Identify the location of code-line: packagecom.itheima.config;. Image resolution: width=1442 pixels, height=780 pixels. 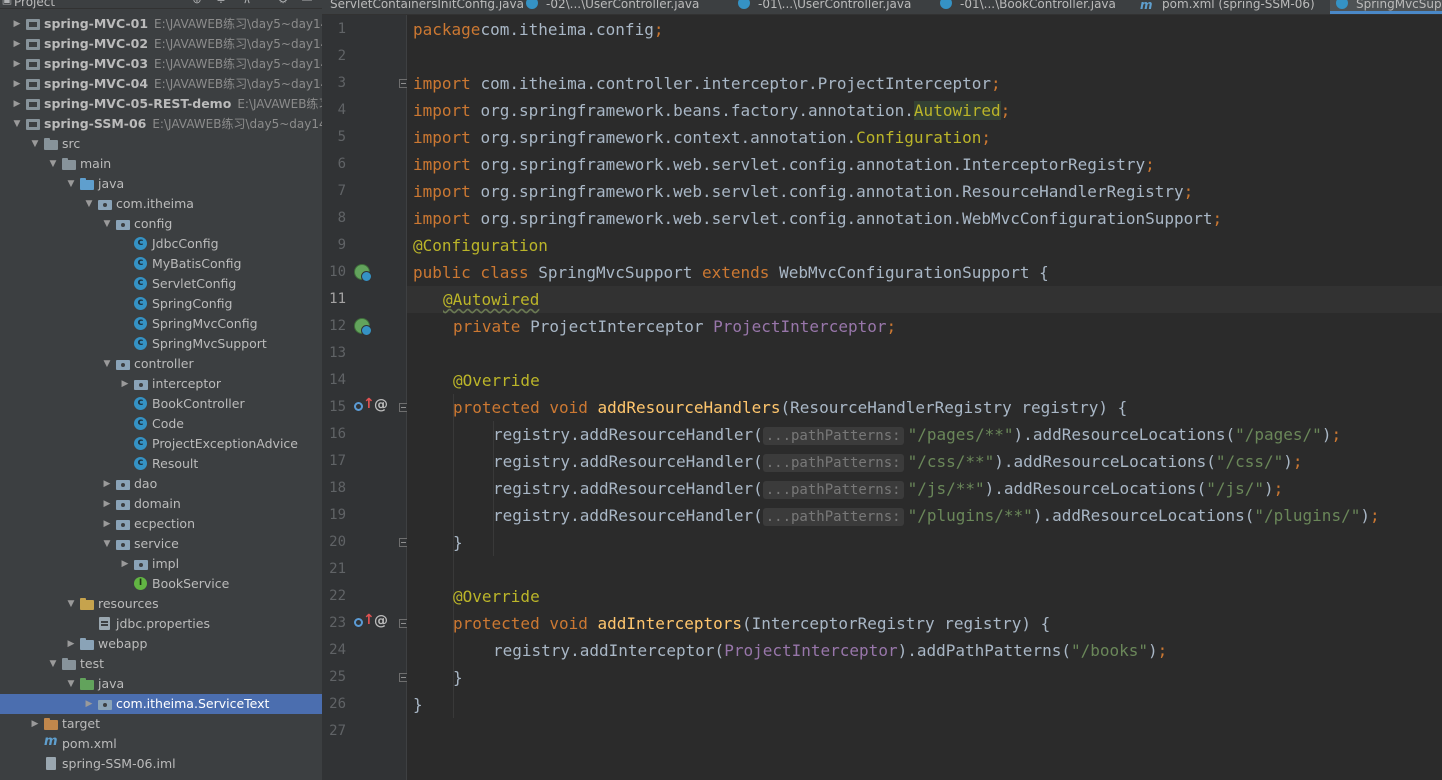
(538, 29).